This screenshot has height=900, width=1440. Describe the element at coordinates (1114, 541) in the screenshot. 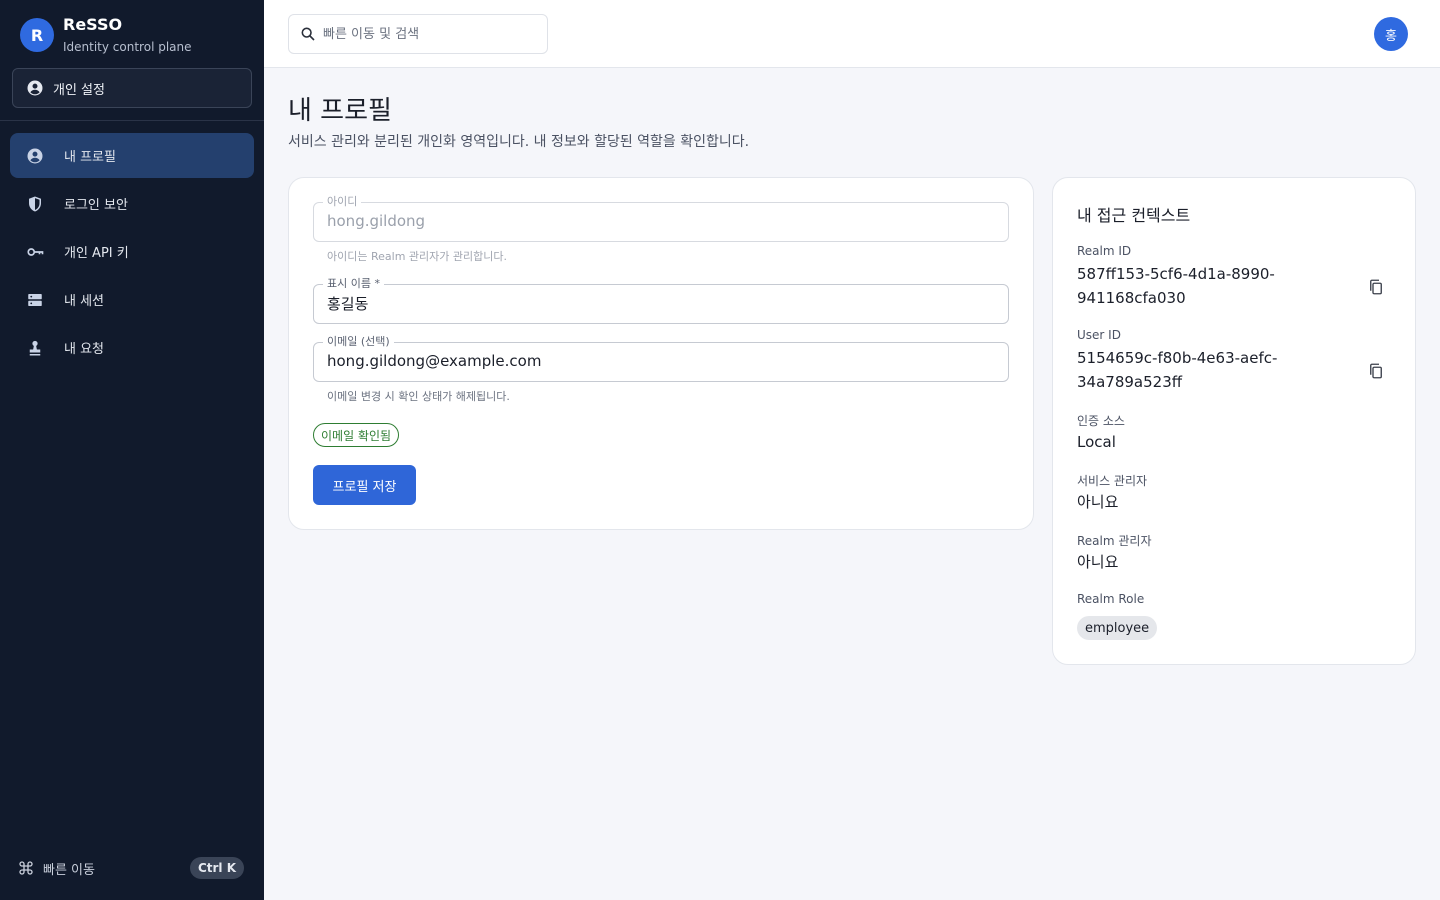

I see `realm-admin-label: Realm 관리자` at that location.